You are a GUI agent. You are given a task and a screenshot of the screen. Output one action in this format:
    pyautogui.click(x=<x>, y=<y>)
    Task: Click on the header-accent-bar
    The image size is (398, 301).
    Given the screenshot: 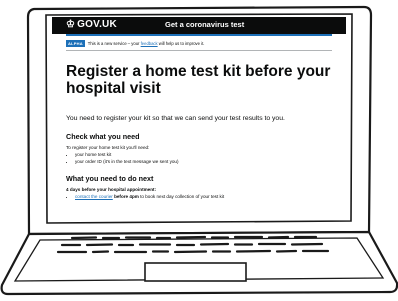 What is the action you would take?
    pyautogui.click(x=199, y=35)
    